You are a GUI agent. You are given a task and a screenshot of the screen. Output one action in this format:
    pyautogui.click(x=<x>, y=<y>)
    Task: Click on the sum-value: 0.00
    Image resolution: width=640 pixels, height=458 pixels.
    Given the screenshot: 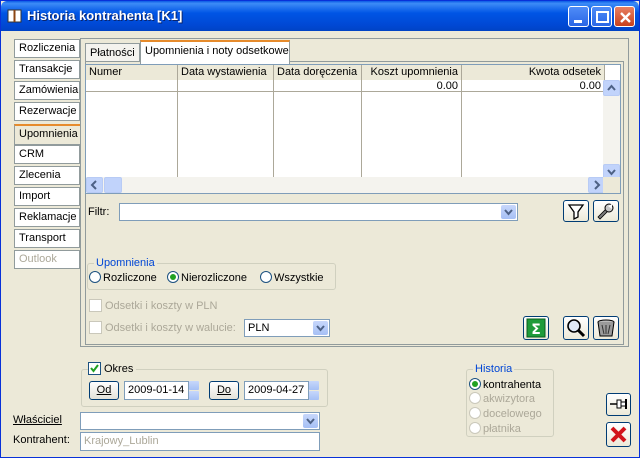 What is the action you would take?
    pyautogui.click(x=590, y=86)
    